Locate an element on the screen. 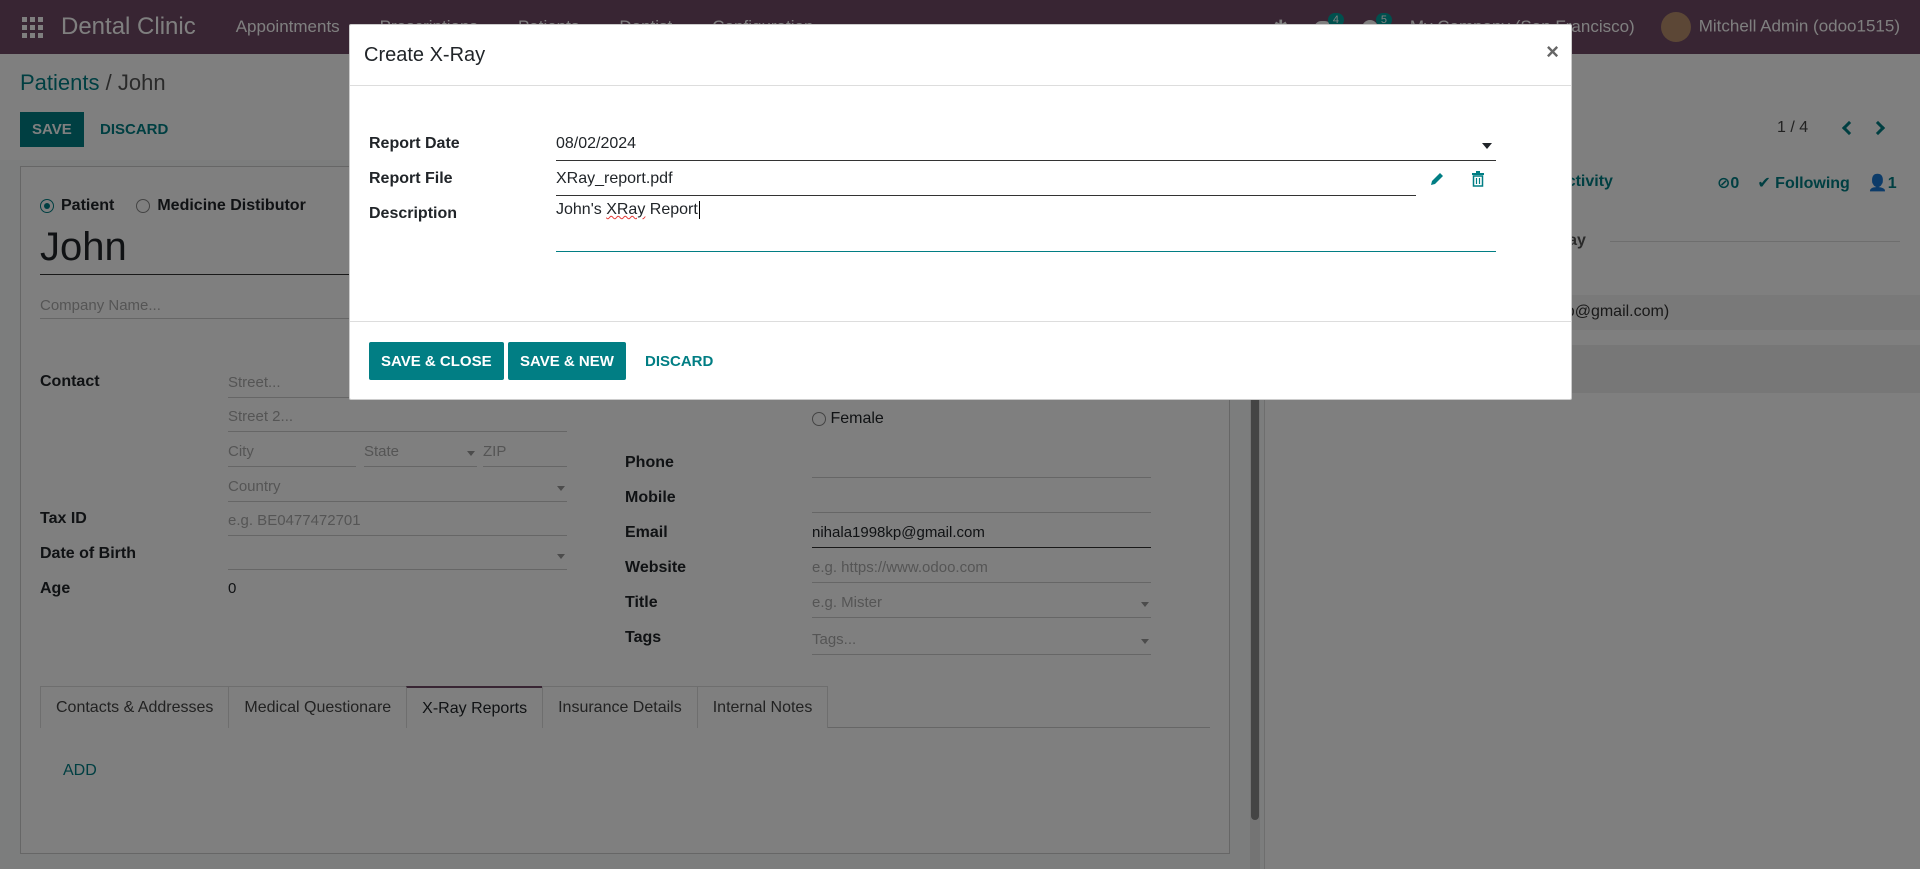 The image size is (1920, 869). dialog-discard-button: DISCARD is located at coordinates (679, 361).